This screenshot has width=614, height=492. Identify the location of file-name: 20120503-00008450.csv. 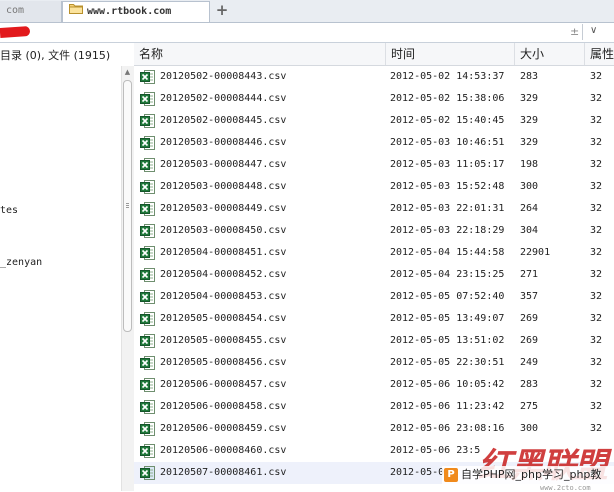
(223, 230).